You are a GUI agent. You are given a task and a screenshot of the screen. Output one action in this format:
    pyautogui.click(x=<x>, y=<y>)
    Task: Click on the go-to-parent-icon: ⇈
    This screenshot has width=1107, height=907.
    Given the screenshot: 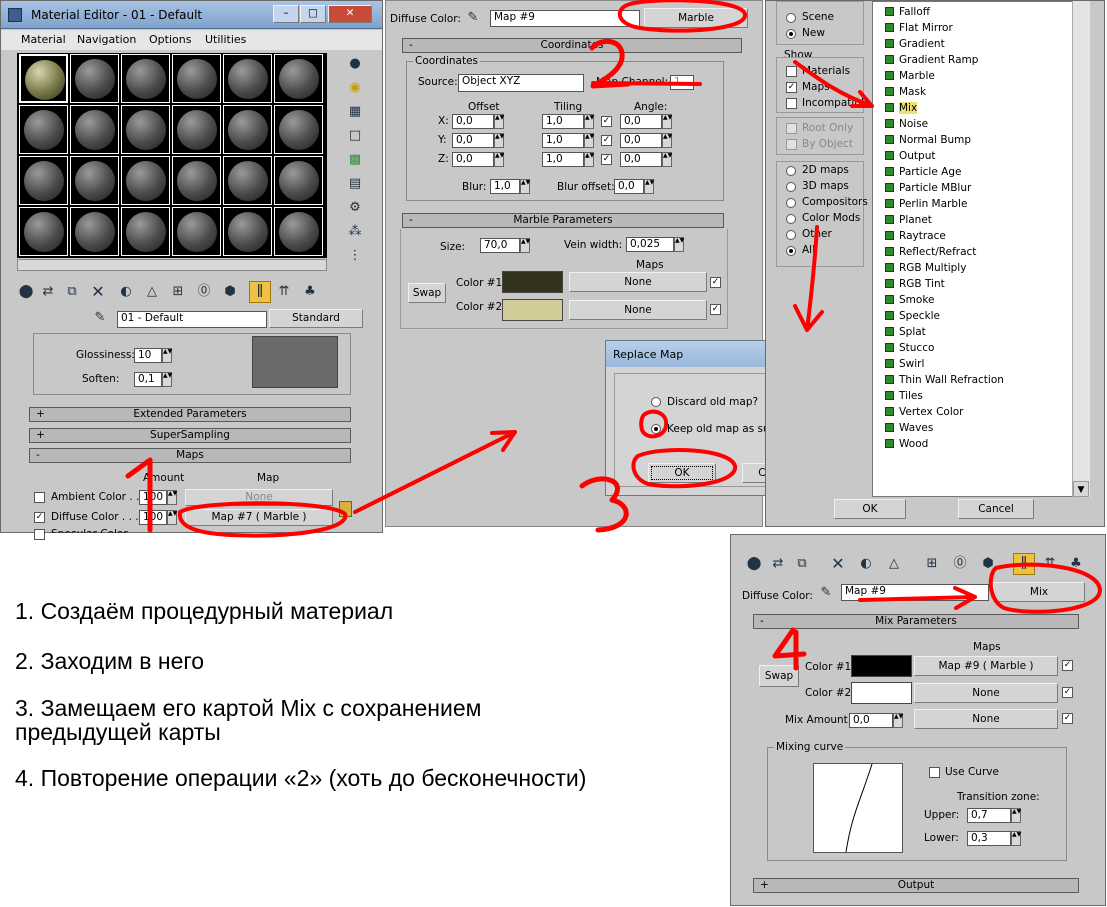 What is the action you would take?
    pyautogui.click(x=1050, y=564)
    